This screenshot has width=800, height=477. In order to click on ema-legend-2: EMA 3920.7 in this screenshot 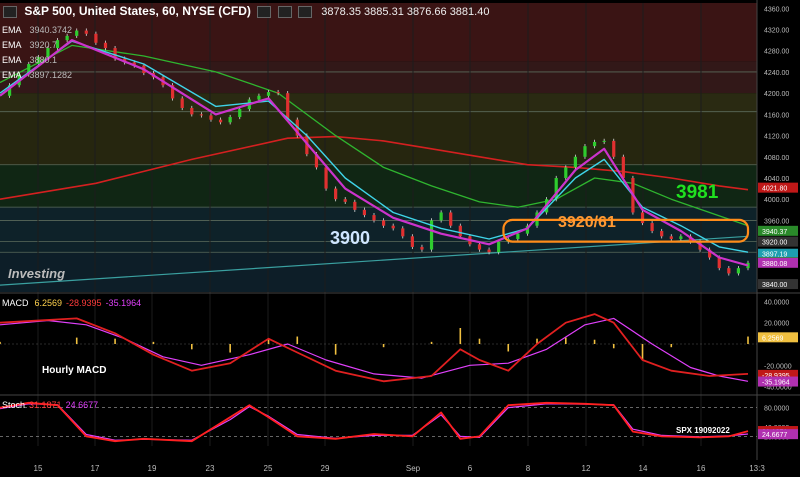, I will do `click(29, 45)`.